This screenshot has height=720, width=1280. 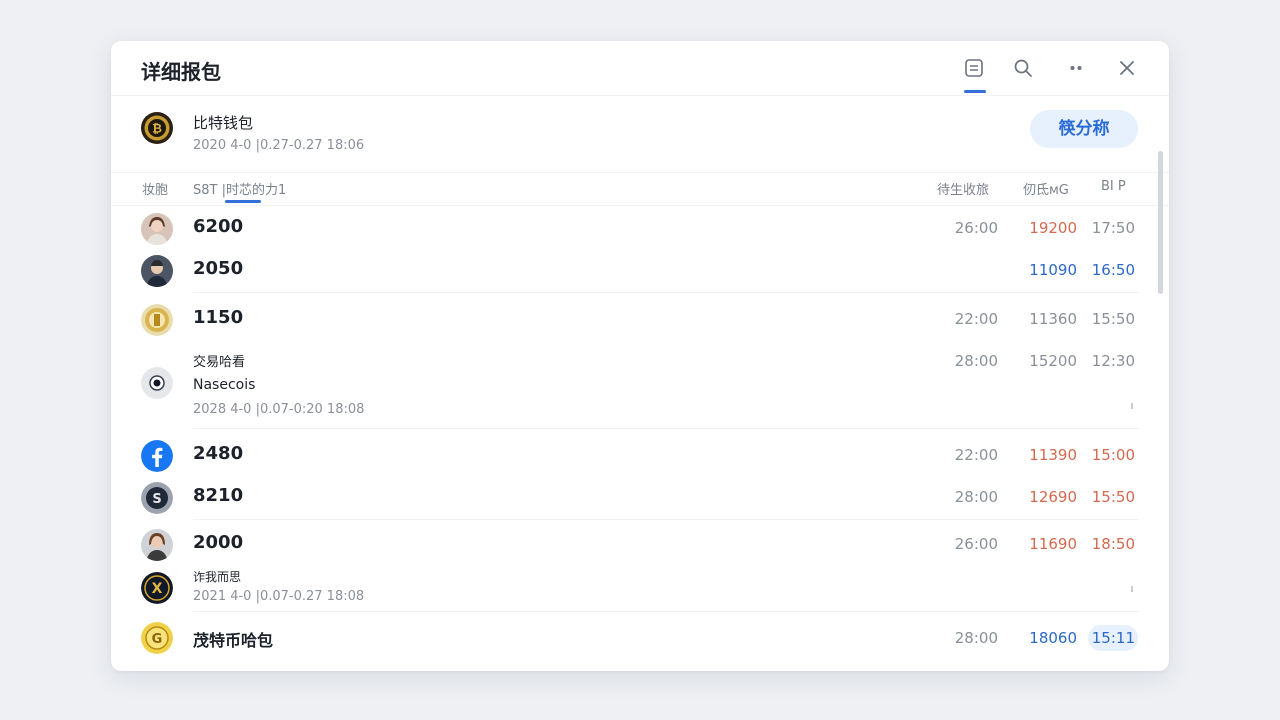 What do you see at coordinates (1127, 68) in the screenshot?
I see `close-icon` at bounding box center [1127, 68].